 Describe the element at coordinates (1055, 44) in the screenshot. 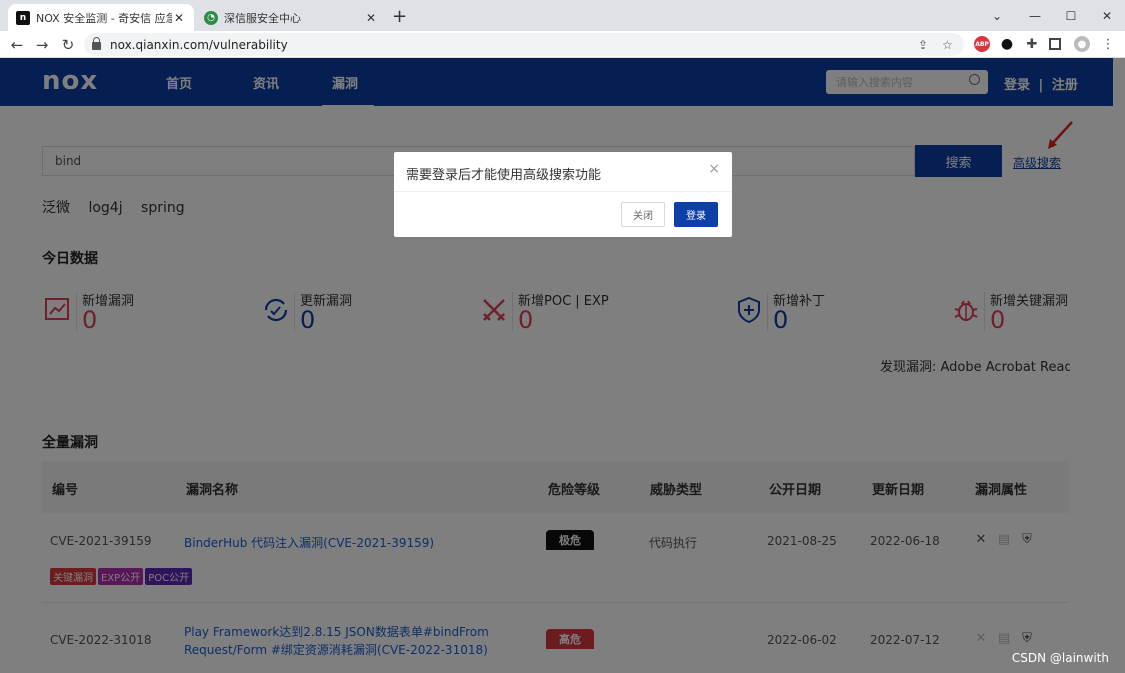

I see `sidebar-icon` at that location.